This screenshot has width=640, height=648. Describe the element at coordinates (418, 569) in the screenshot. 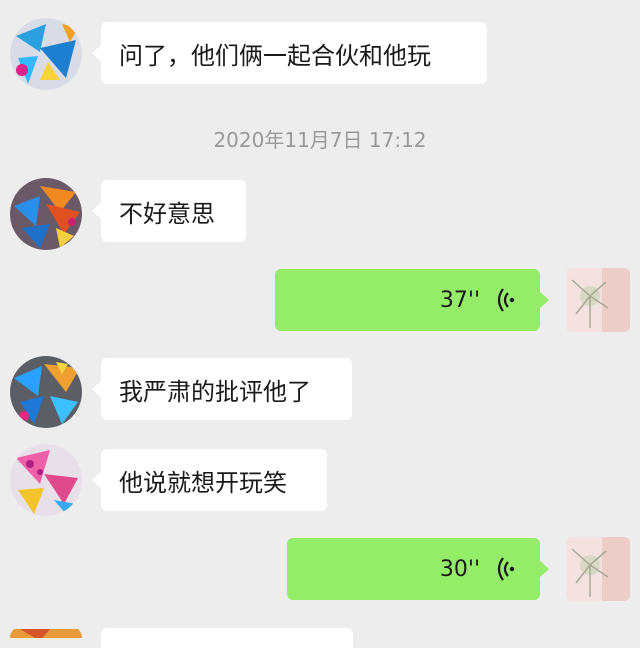

I see `voice-message-bubble: 30''` at that location.